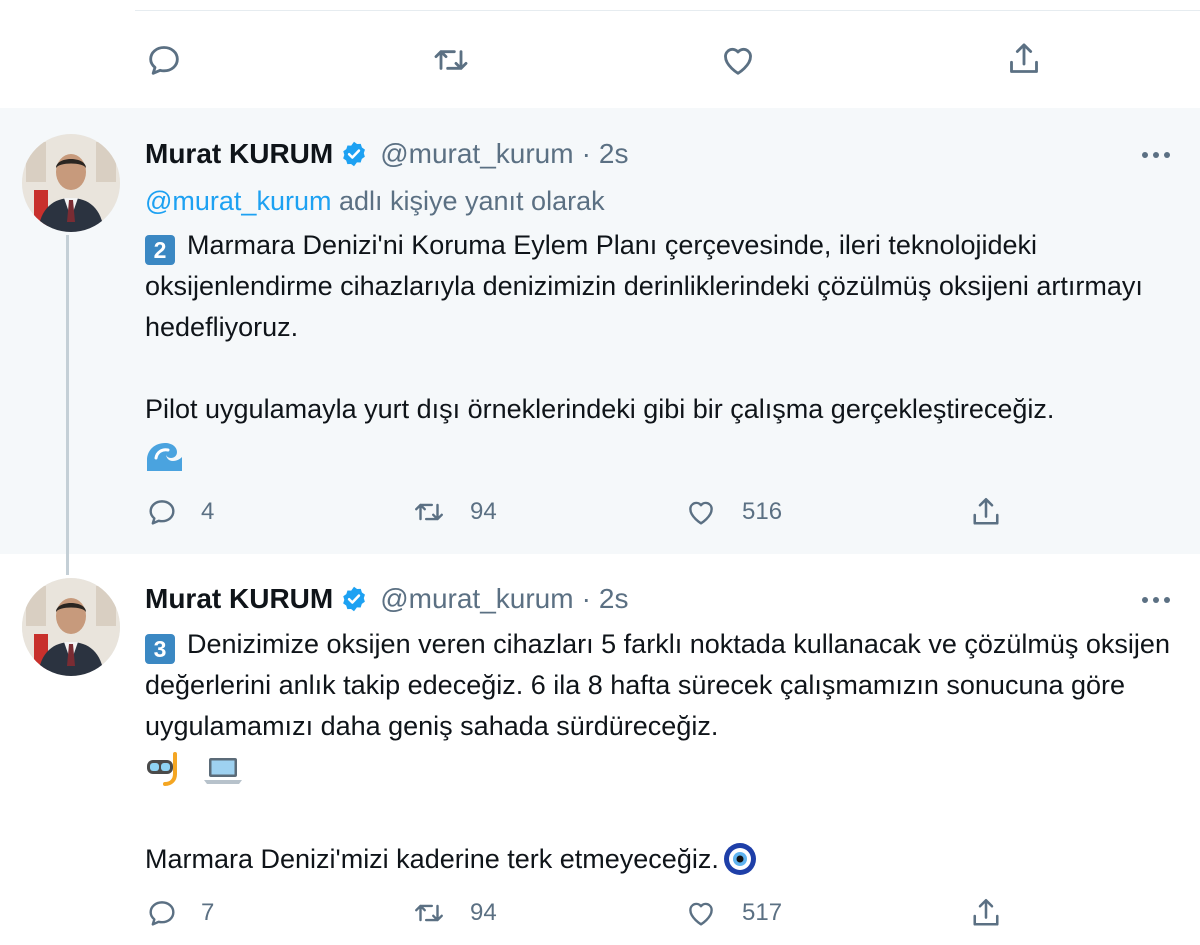 Image resolution: width=1200 pixels, height=945 pixels. I want to click on reply-button: 4, so click(179, 512).